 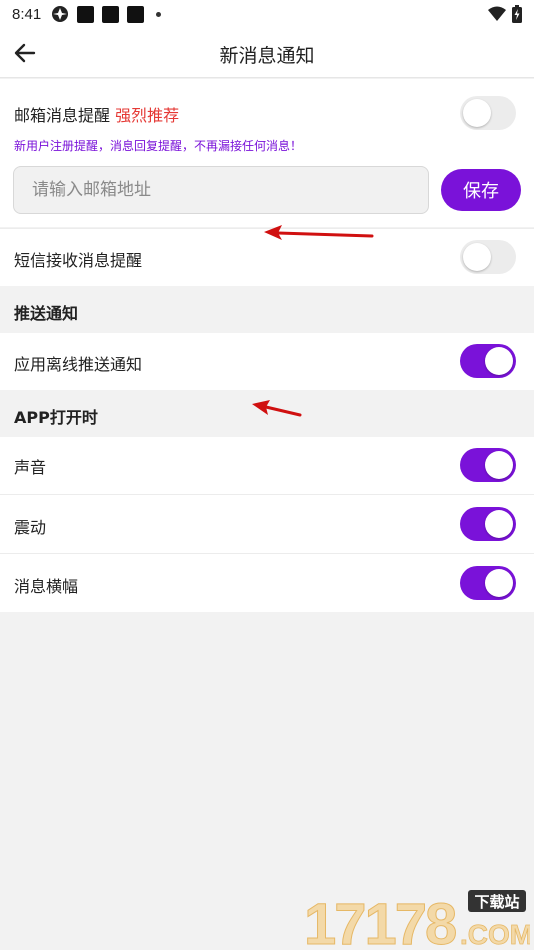 I want to click on recommend-badge: 强烈推荐, so click(x=147, y=115).